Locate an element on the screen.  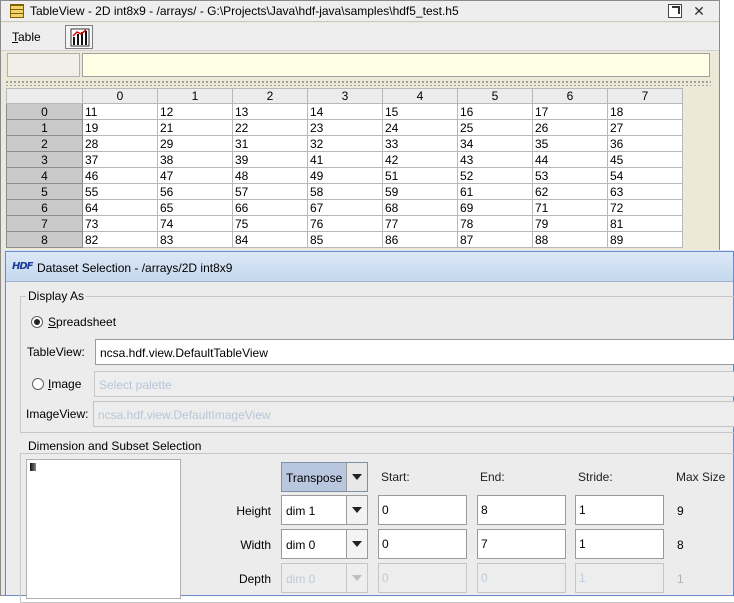
depth-end-field: 0 is located at coordinates (521, 578).